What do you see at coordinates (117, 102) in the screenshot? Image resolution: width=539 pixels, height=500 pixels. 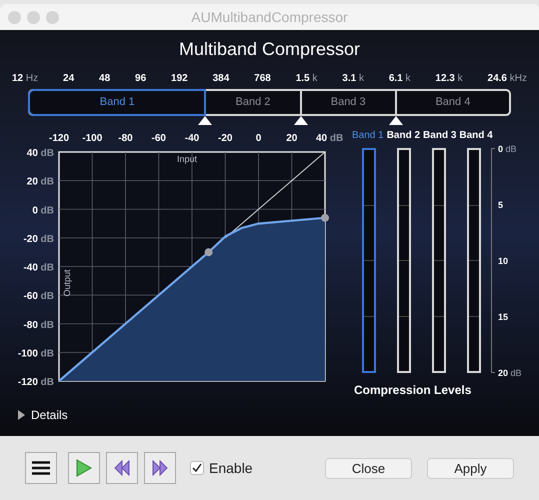 I see `band-tab: Band 1` at bounding box center [117, 102].